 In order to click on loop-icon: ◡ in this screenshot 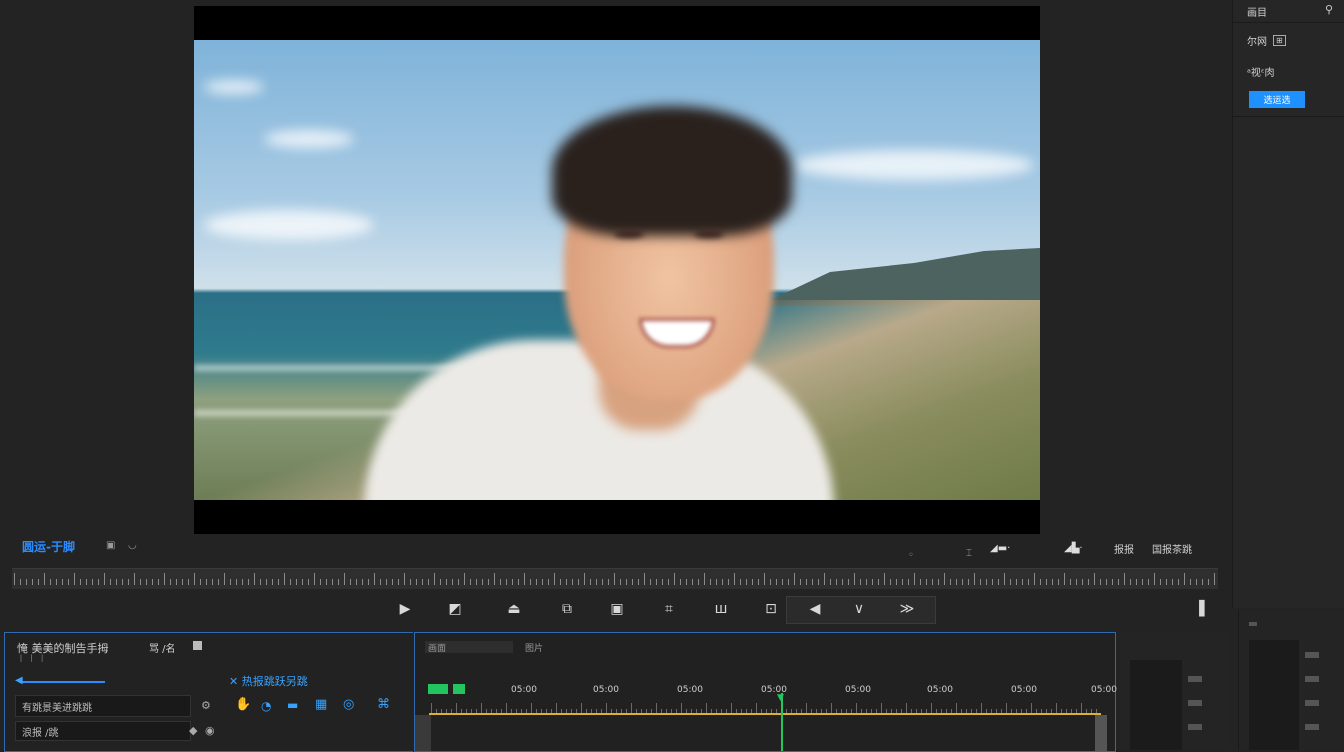, I will do `click(132, 545)`.